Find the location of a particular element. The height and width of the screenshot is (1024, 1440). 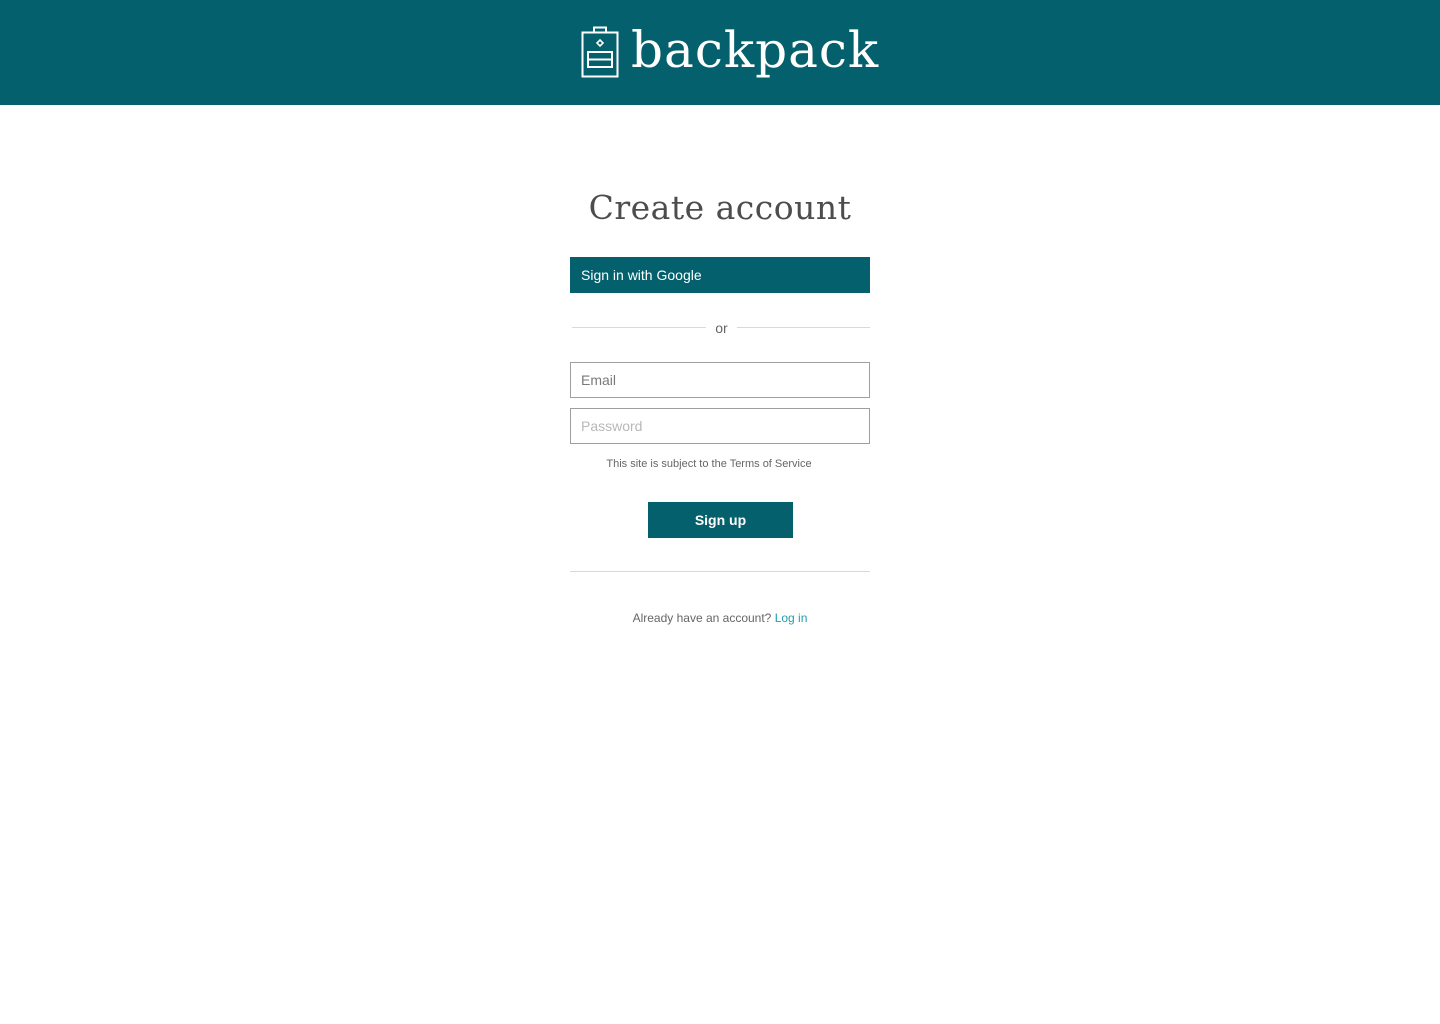

google-signin-button: Sign in with Google is located at coordinates (720, 275).